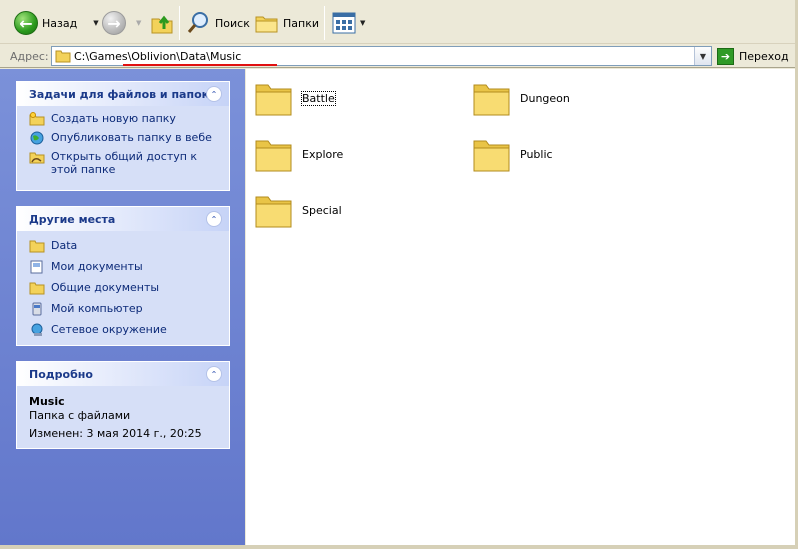 The width and height of the screenshot is (798, 549). I want to click on forward-dropdown-icon: ▼, so click(138, 23).